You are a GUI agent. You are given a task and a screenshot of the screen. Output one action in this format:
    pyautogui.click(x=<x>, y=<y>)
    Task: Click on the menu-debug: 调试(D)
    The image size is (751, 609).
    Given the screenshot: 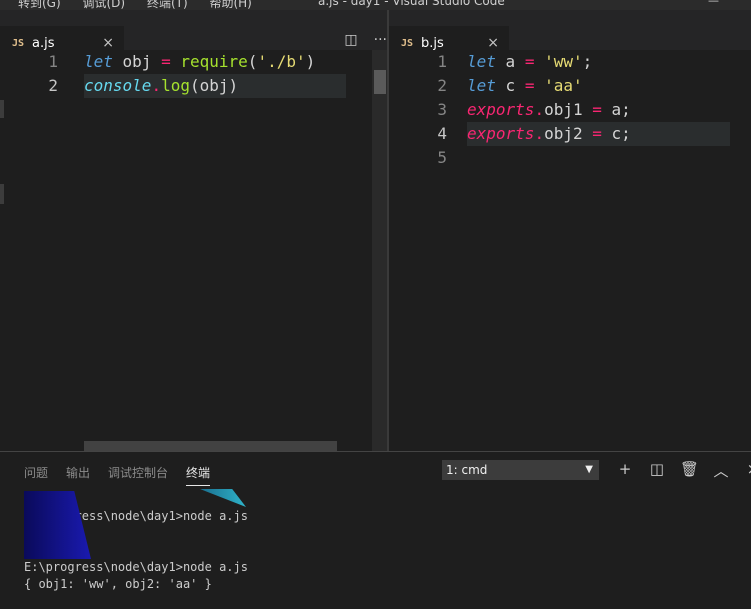 What is the action you would take?
    pyautogui.click(x=104, y=5)
    